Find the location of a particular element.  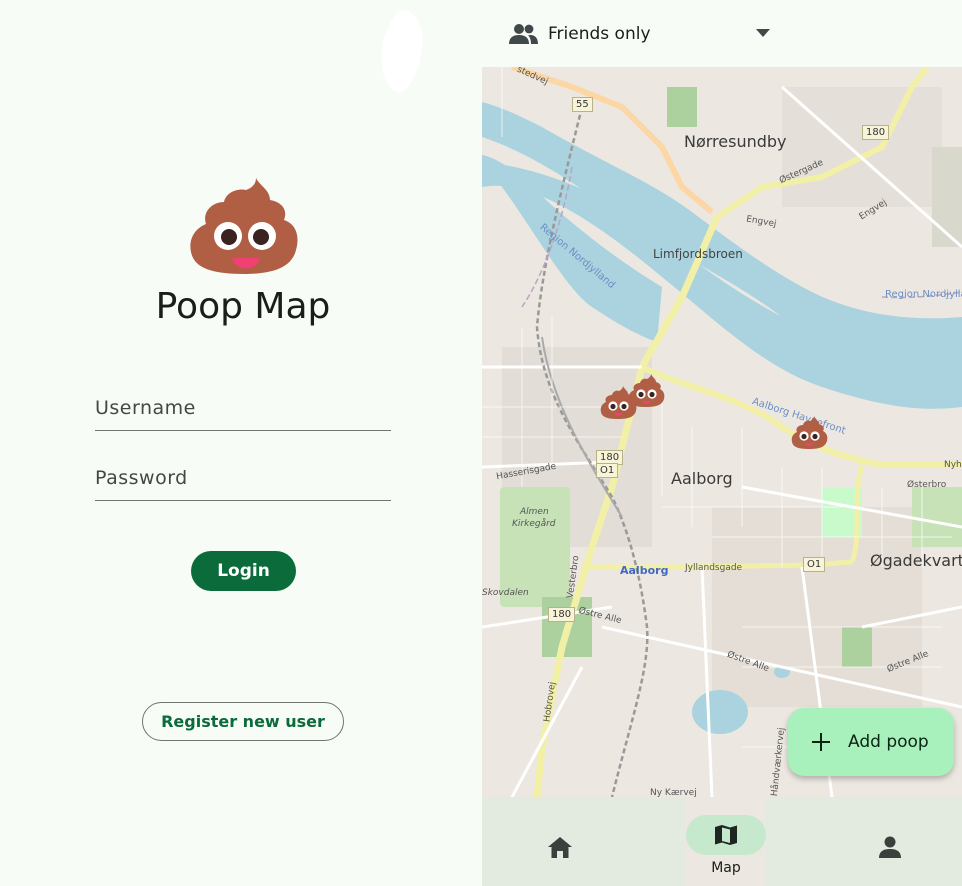

road-shield-55: 55 is located at coordinates (582, 104).